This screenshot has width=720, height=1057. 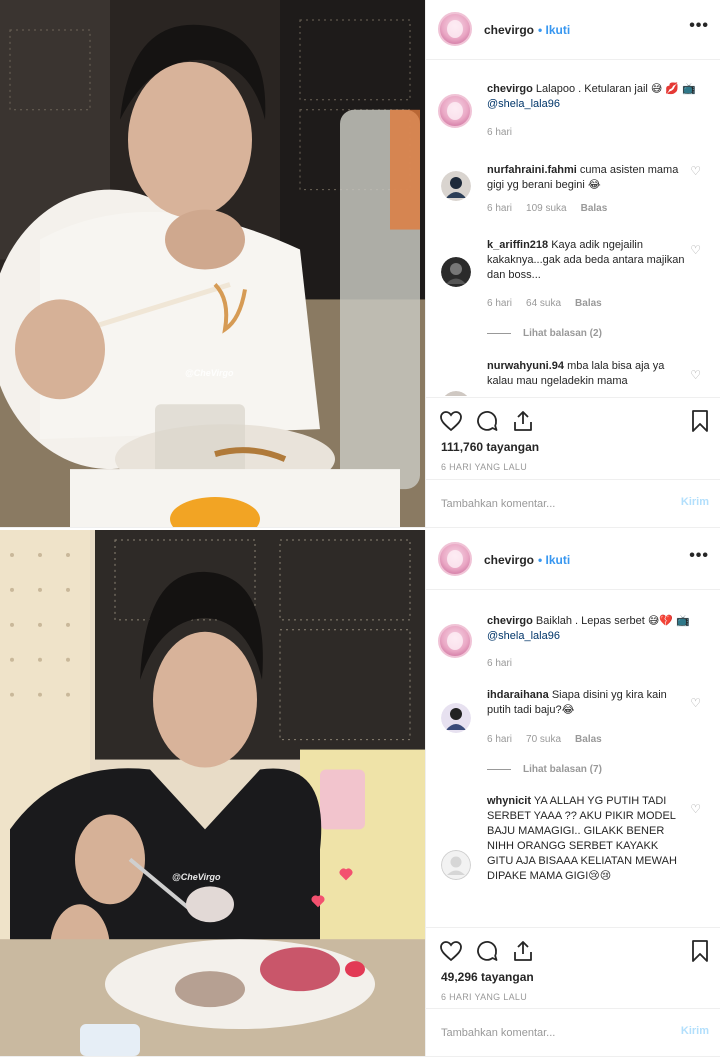 What do you see at coordinates (517, 245) in the screenshot?
I see `comment-username: k_ariffin218` at bounding box center [517, 245].